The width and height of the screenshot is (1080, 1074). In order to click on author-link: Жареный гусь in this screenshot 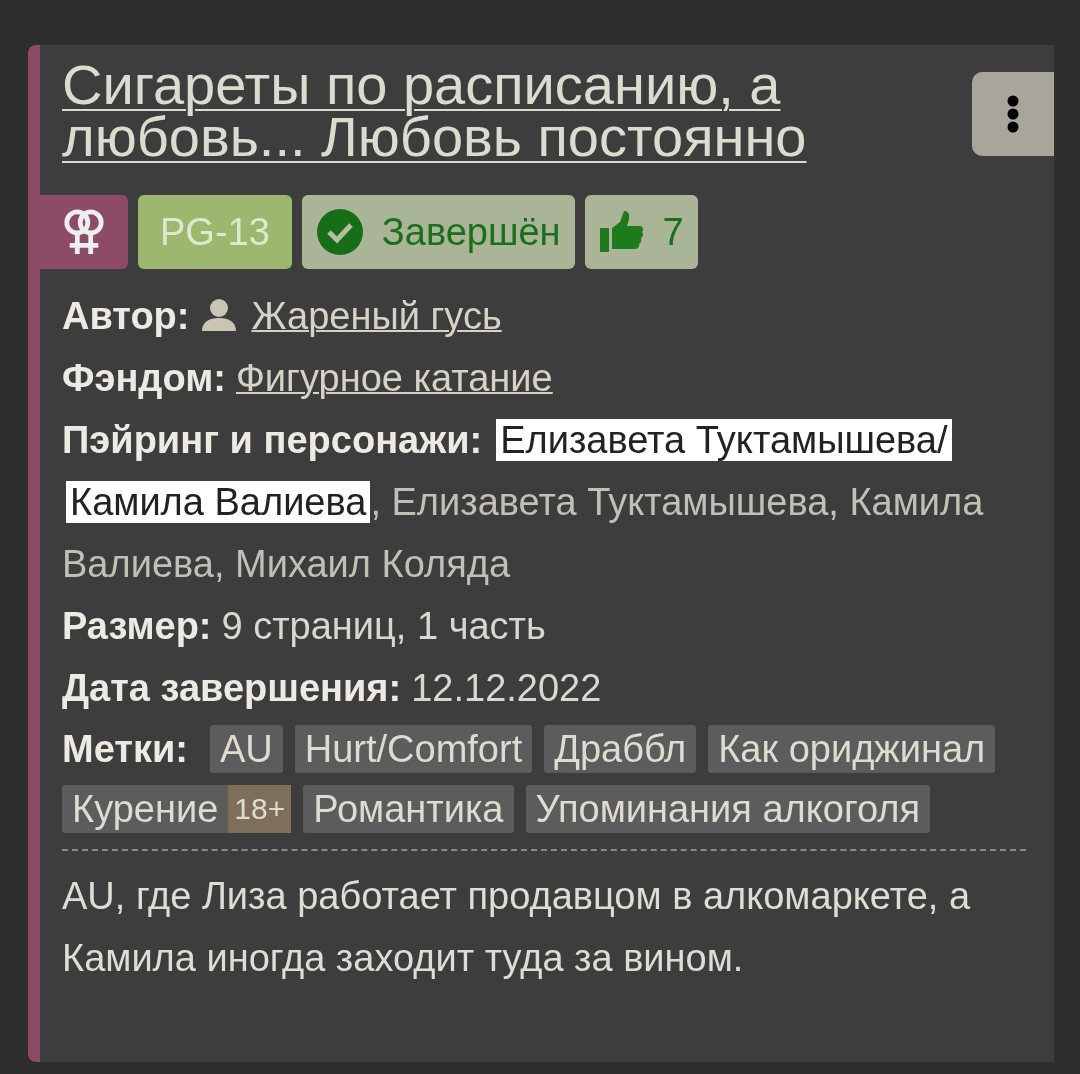, I will do `click(376, 316)`.